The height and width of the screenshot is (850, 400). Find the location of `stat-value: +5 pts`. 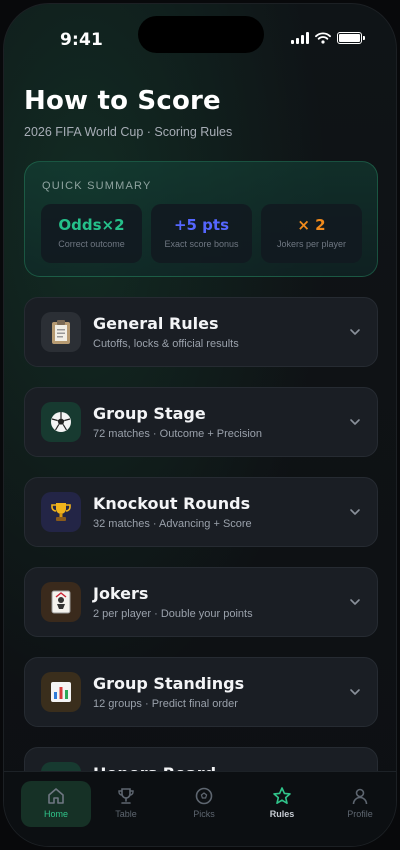

stat-value: +5 pts is located at coordinates (201, 225).